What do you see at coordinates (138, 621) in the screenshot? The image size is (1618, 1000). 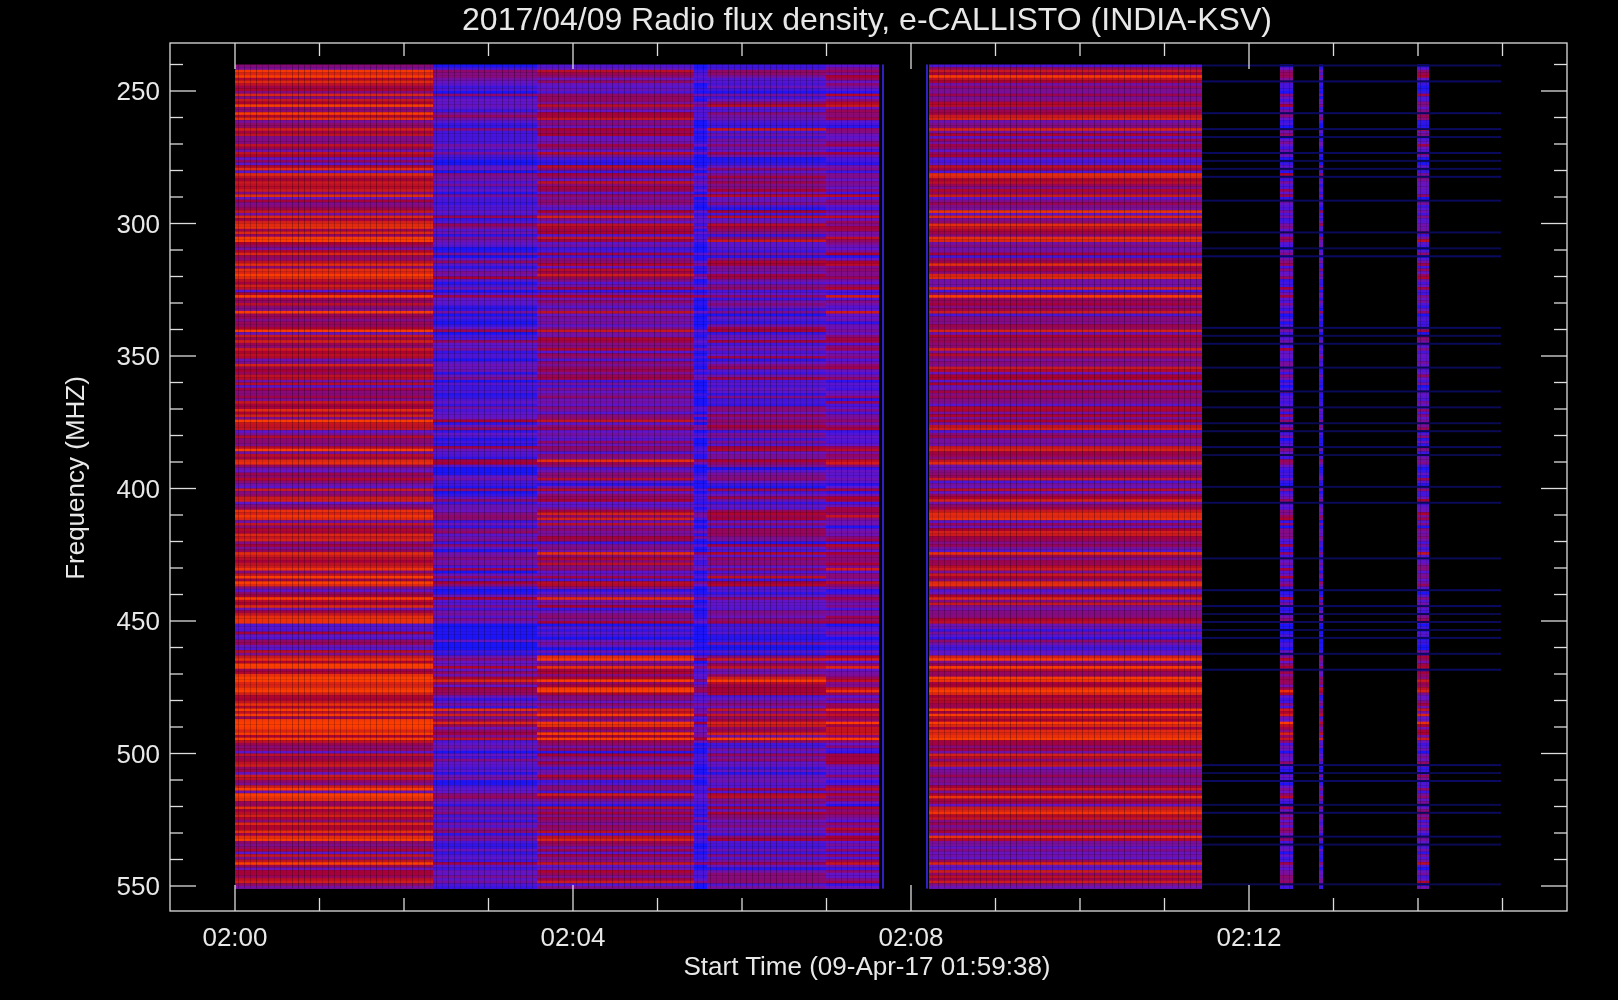 I see `y-tick-label: 450` at bounding box center [138, 621].